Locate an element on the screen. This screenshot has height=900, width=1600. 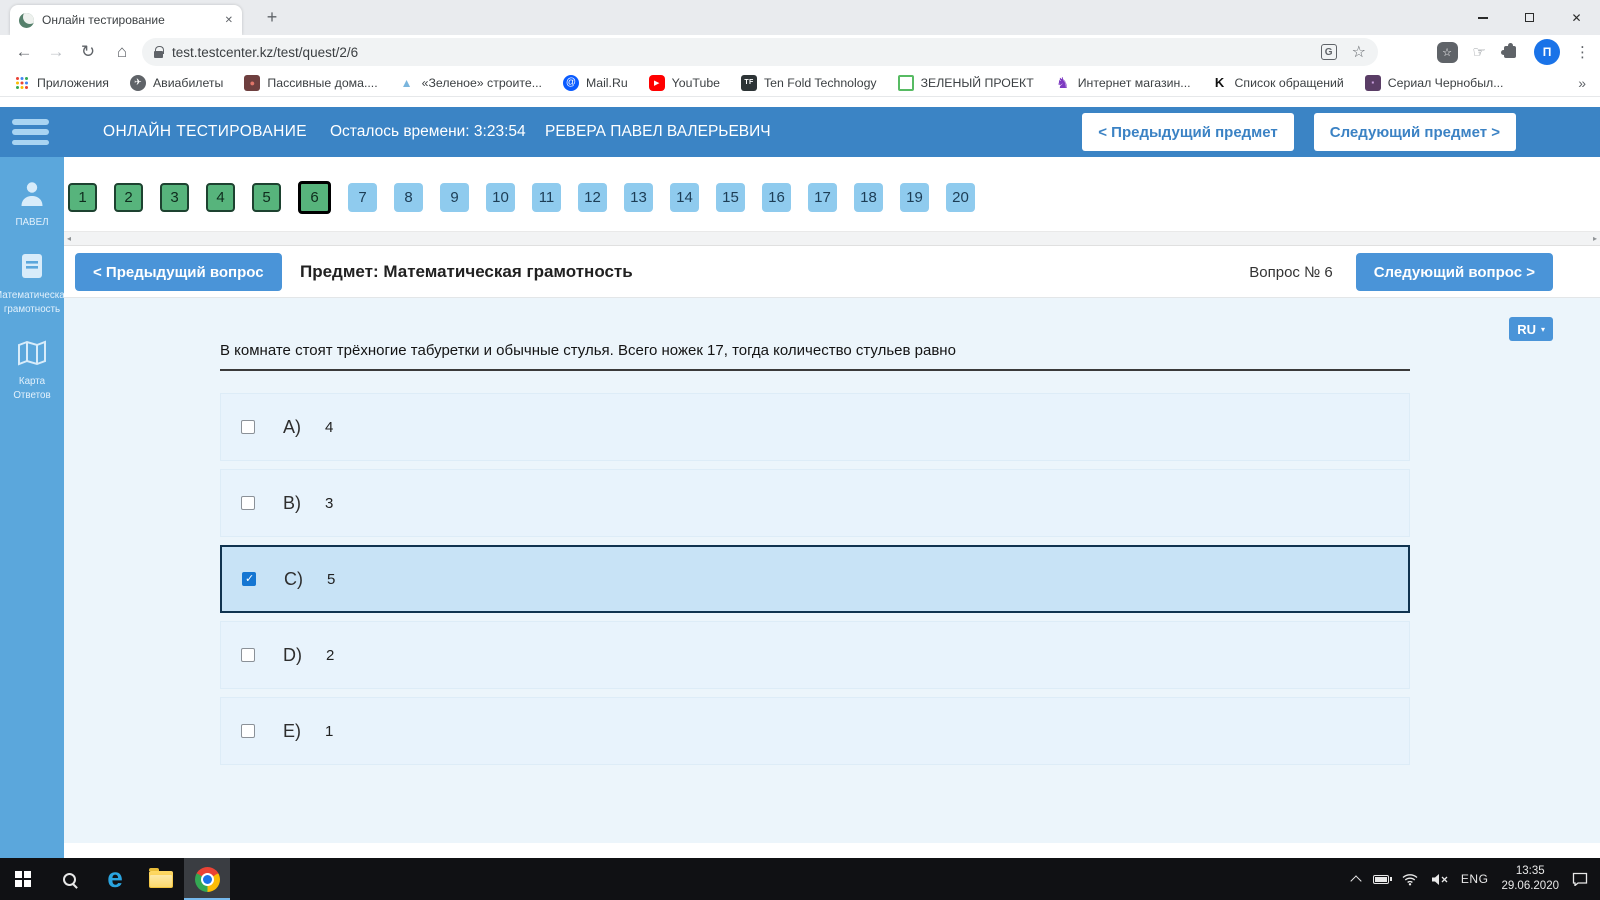
answer-option-row: E) 1 is located at coordinates (815, 731).